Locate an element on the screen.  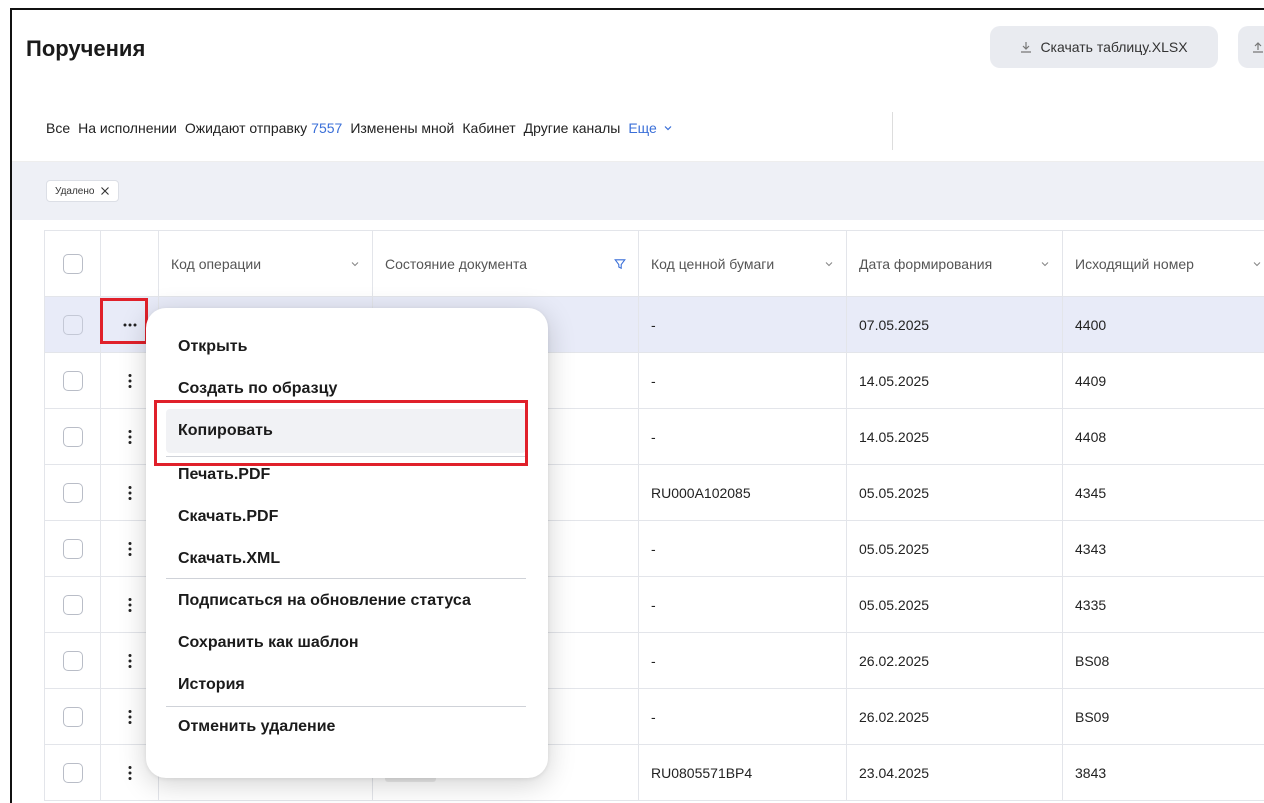
column-header-date: Дата формирования is located at coordinates (954, 263).